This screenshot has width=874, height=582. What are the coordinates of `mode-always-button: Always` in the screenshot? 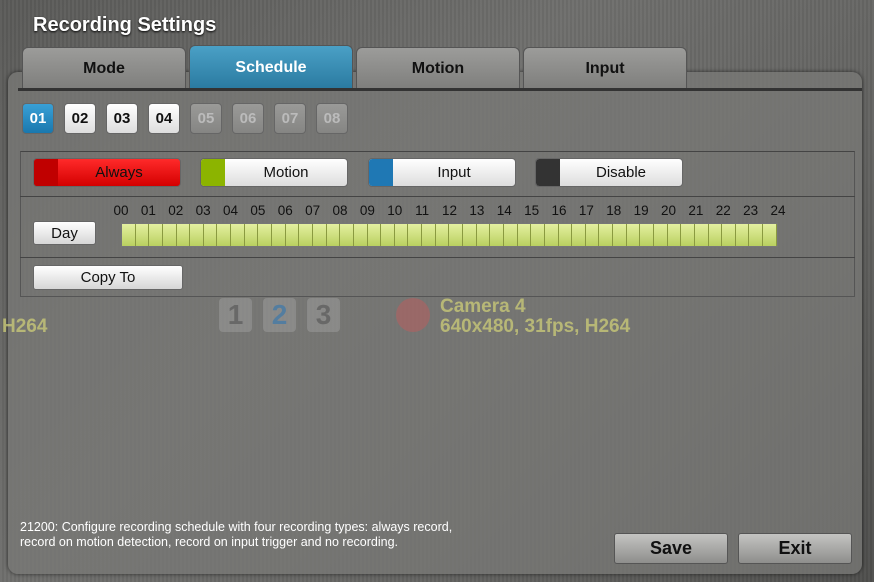 It's located at (107, 172).